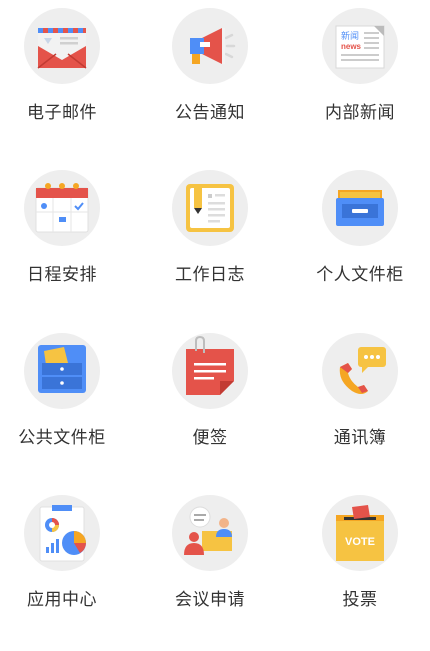 This screenshot has height=651, width=430. I want to click on phone-chat-icon, so click(360, 371).